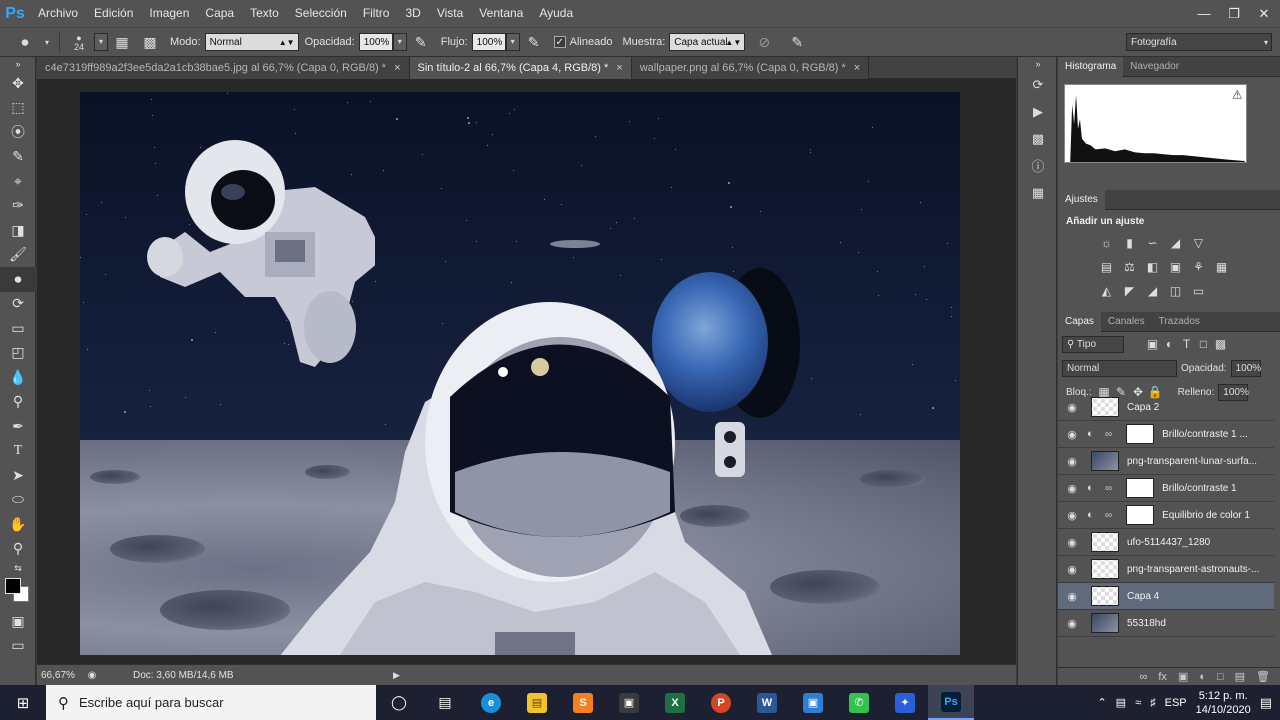  What do you see at coordinates (491, 702) in the screenshot?
I see `edge-icon: e` at bounding box center [491, 702].